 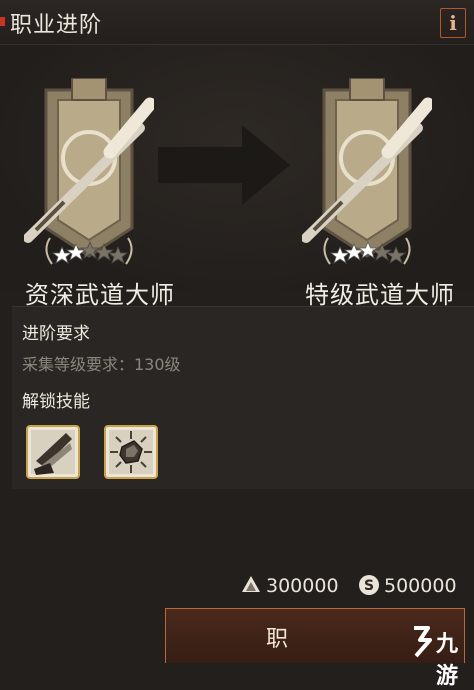 I want to click on silver-coin-icon: S, so click(x=369, y=585).